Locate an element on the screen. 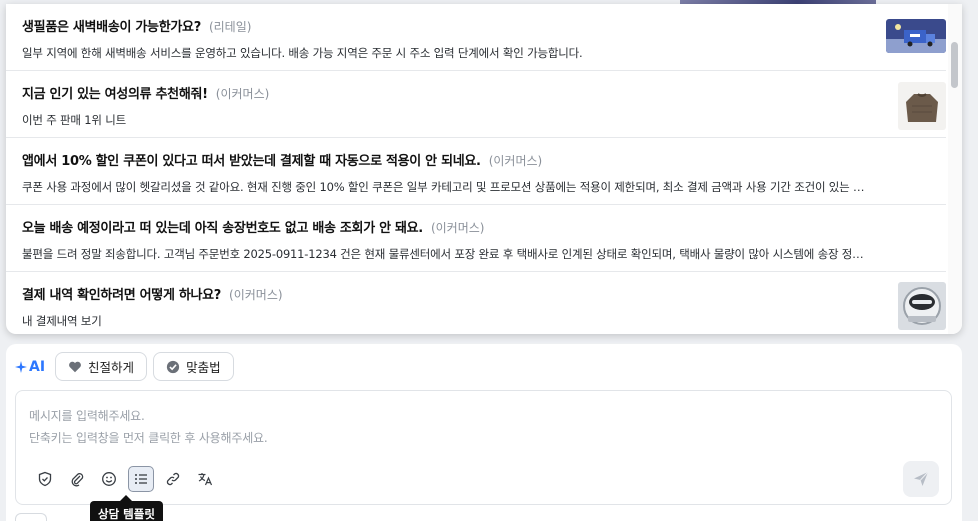 Image resolution: width=978 pixels, height=521 pixels. emoji-icon is located at coordinates (109, 479).